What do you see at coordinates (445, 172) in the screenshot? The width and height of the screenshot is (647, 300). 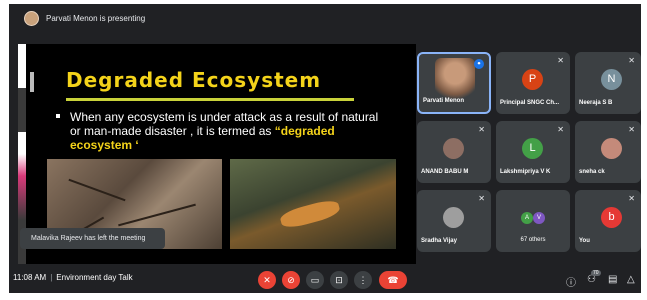 I see `participant-name: ANAND BABU M` at bounding box center [445, 172].